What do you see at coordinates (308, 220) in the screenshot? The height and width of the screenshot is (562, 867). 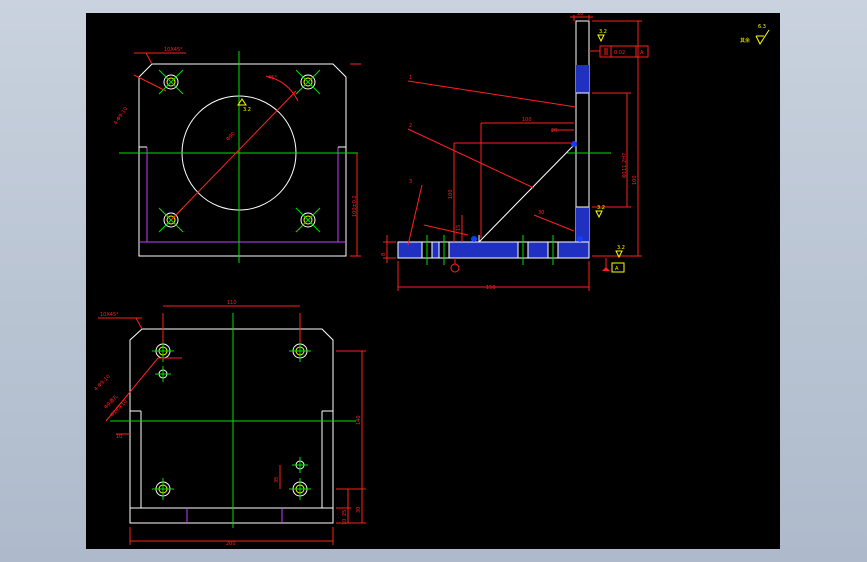 I see `top-hole-br` at bounding box center [308, 220].